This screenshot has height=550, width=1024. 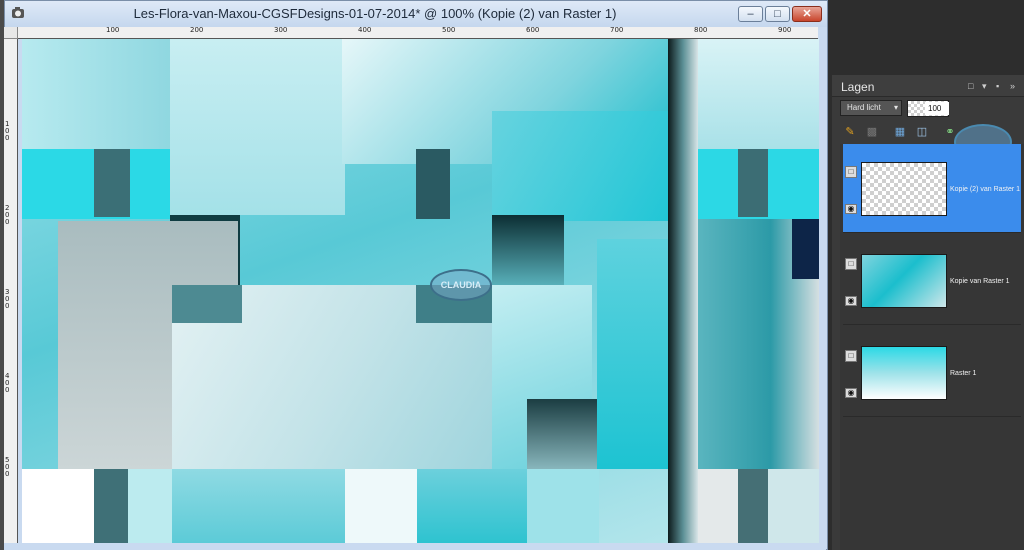 I want to click on ruler-tick-label: 700, so click(x=617, y=30).